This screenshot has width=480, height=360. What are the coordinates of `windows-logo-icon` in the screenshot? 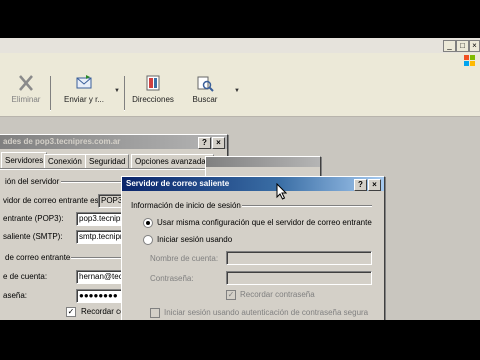 It's located at (469, 60).